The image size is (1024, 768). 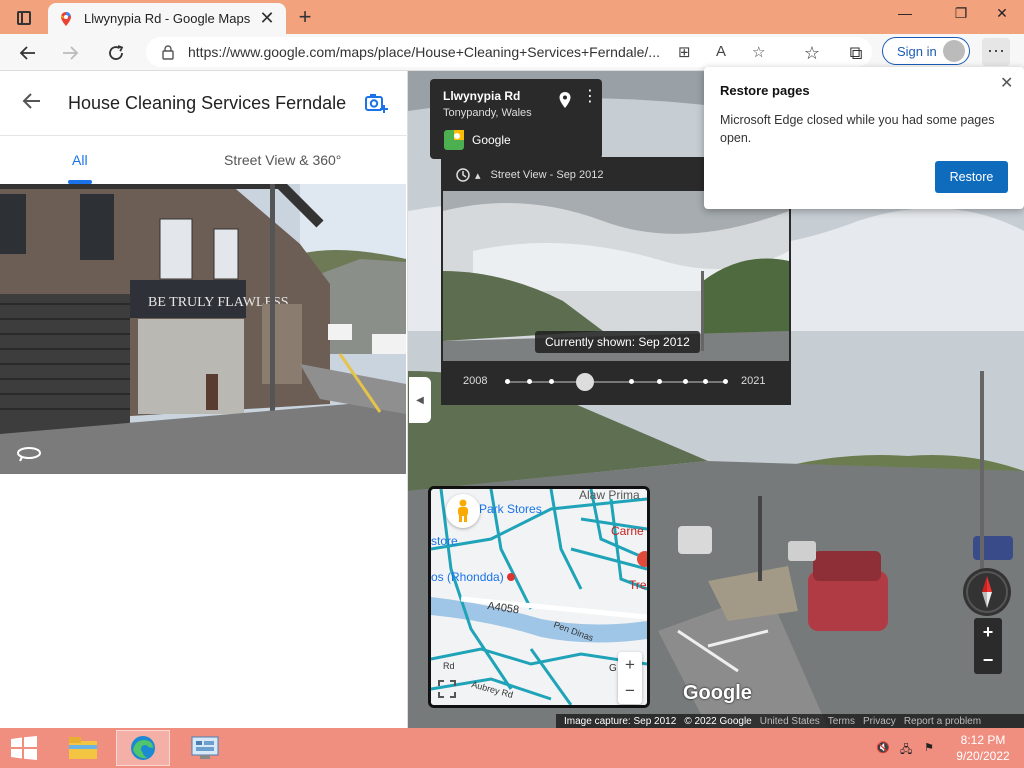 I want to click on system-clock: 8:12 PM 9/20/2022, so click(x=983, y=748).